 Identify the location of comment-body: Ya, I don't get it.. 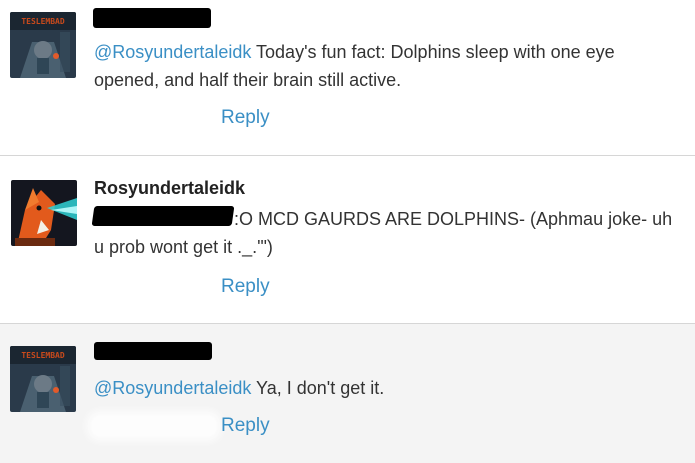
(318, 388).